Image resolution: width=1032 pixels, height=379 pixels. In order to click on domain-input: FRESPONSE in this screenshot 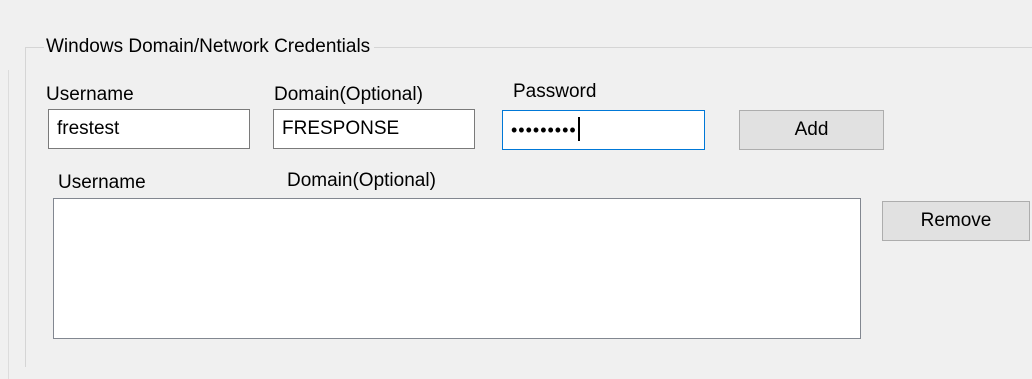, I will do `click(374, 129)`.